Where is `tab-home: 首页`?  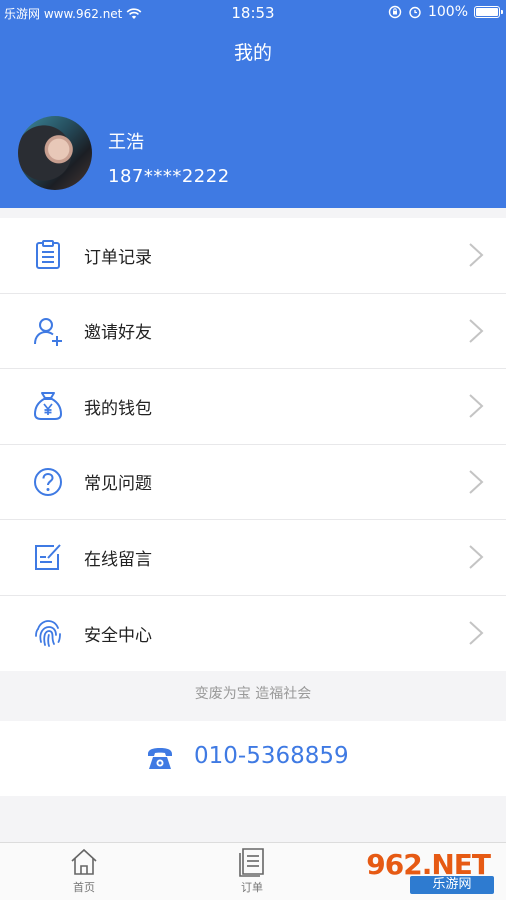
tab-home: 首页 is located at coordinates (84, 871).